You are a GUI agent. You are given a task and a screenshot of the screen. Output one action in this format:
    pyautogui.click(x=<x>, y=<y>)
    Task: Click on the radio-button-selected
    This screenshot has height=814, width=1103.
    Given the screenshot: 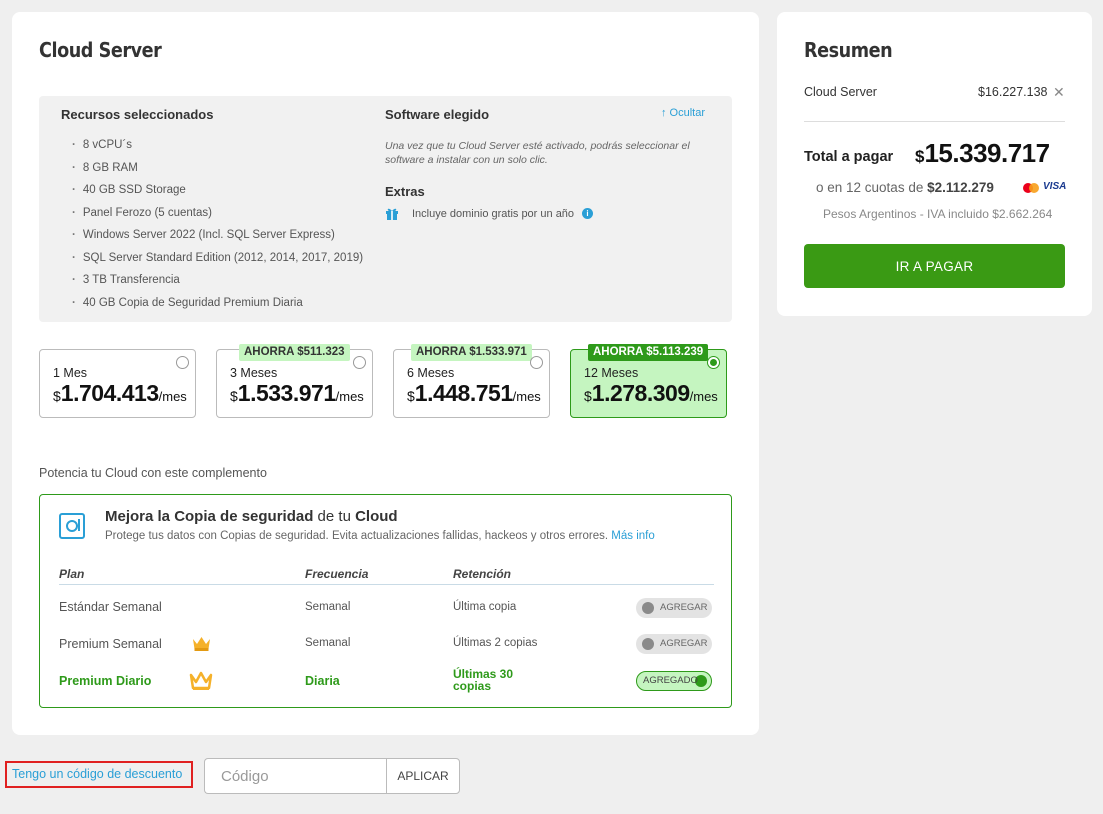 What is the action you would take?
    pyautogui.click(x=713, y=362)
    